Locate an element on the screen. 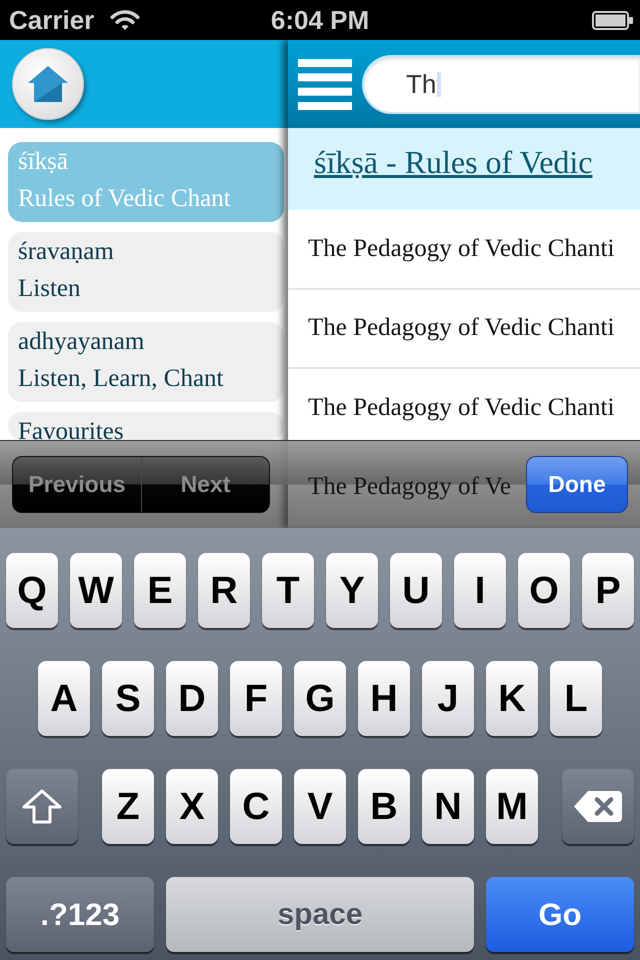 The height and width of the screenshot is (960, 640). letter-key: O is located at coordinates (544, 590).